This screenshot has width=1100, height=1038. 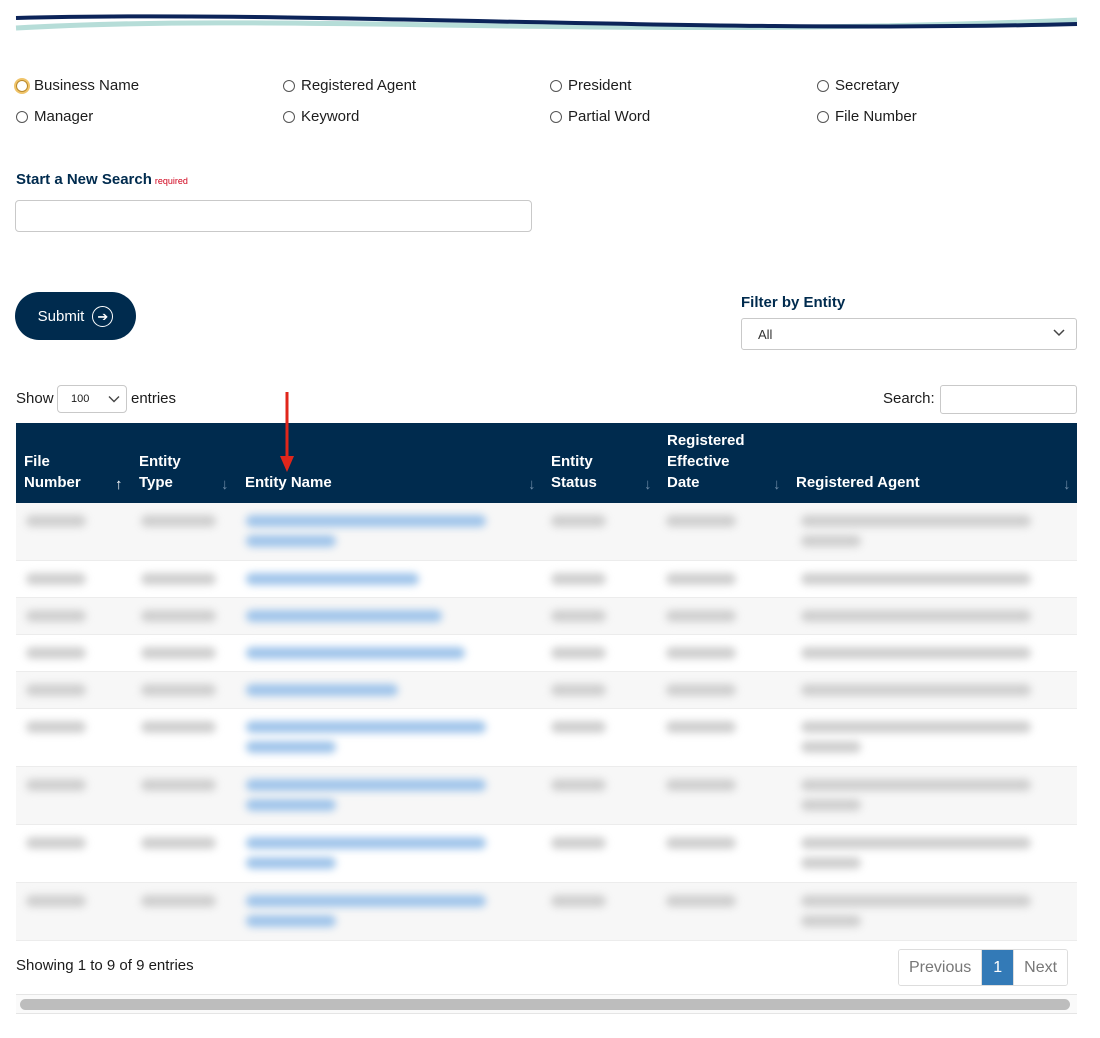 What do you see at coordinates (103, 316) in the screenshot?
I see `arrow-right-circle-icon: ➔` at bounding box center [103, 316].